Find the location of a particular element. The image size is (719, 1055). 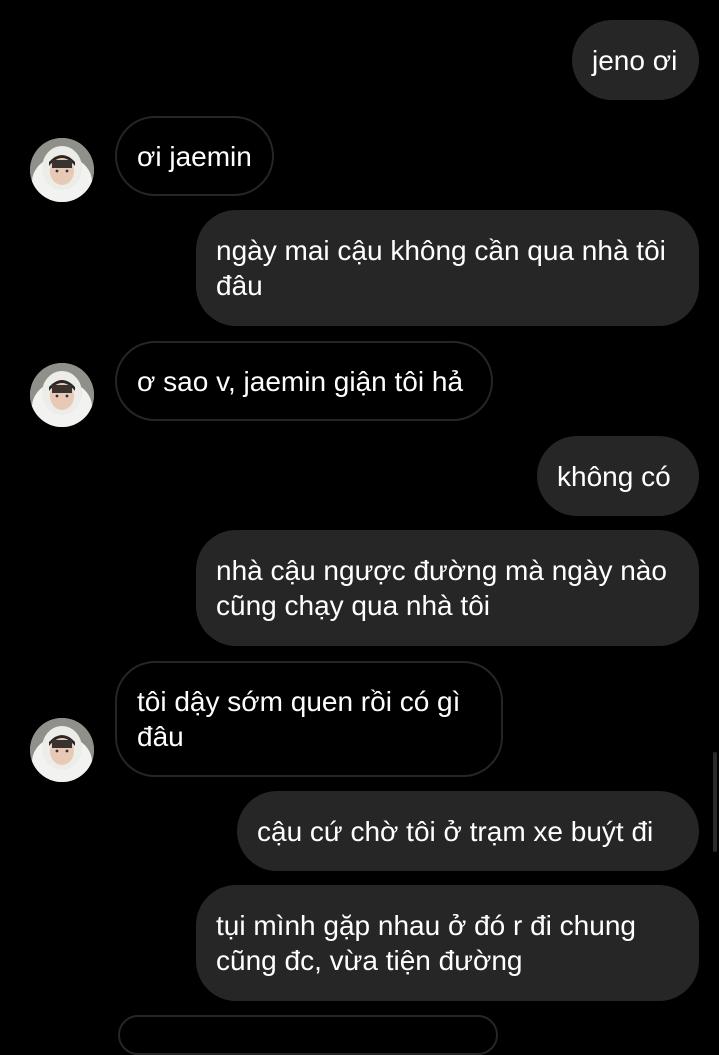

received-message-bubble: ơi jaemin is located at coordinates (194, 156).